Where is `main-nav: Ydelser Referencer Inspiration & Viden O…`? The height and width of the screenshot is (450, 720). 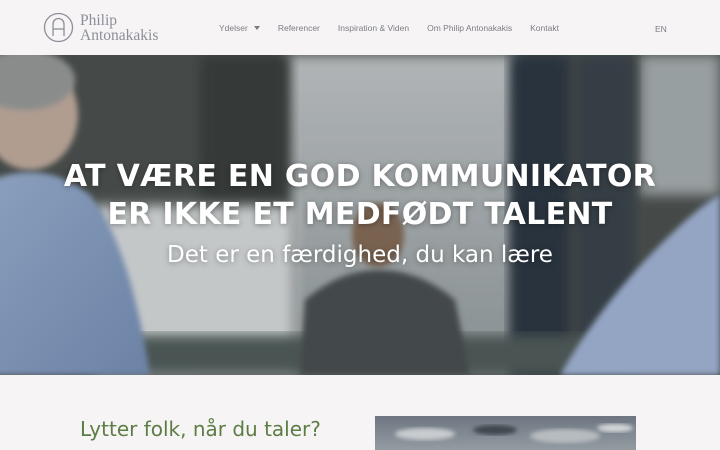
main-nav: Ydelser Referencer Inspiration & Viden O… is located at coordinates (398, 27).